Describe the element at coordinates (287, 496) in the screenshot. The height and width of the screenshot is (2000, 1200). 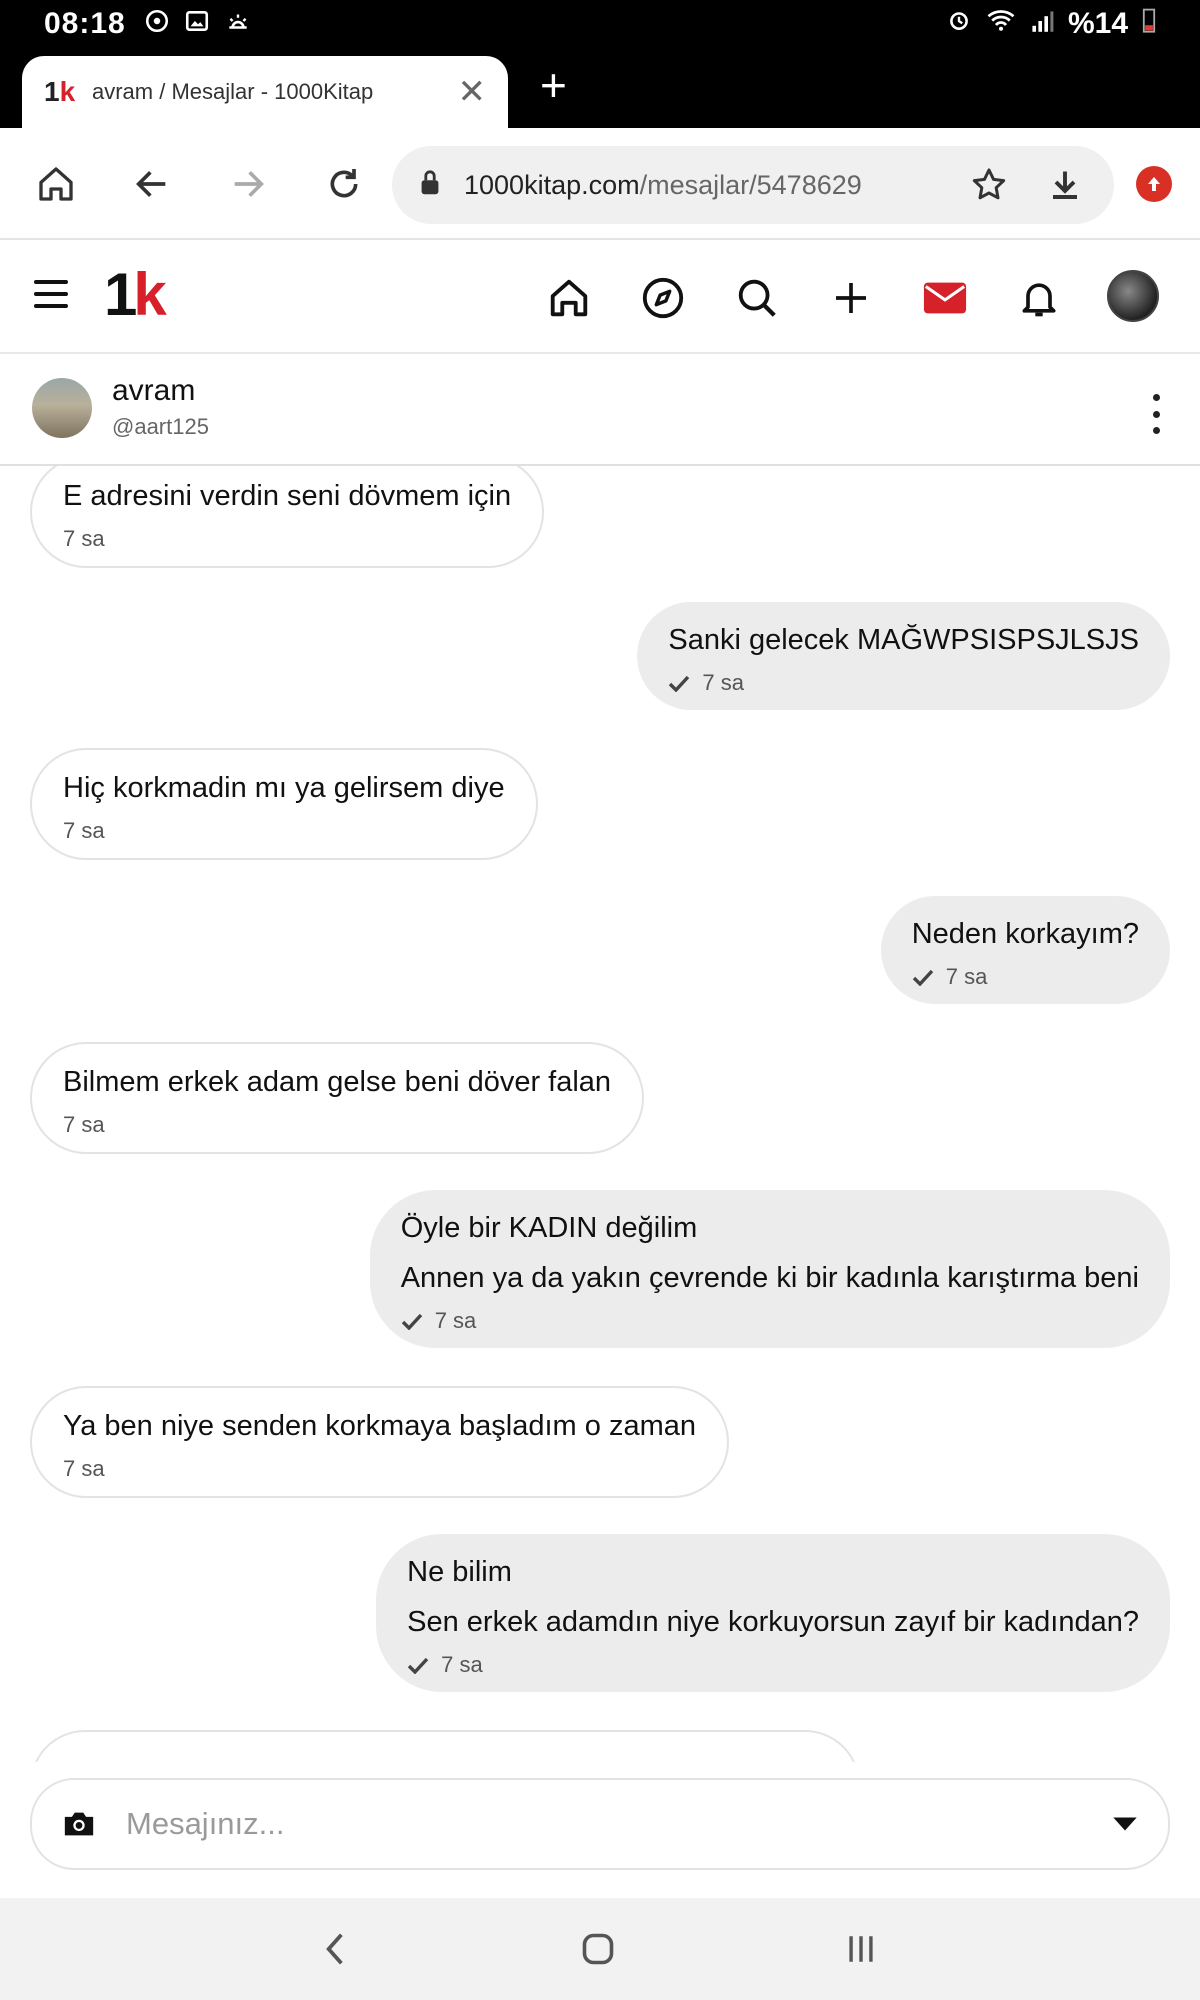
I see `message-text: E adresini verdin seni dövmem için` at that location.